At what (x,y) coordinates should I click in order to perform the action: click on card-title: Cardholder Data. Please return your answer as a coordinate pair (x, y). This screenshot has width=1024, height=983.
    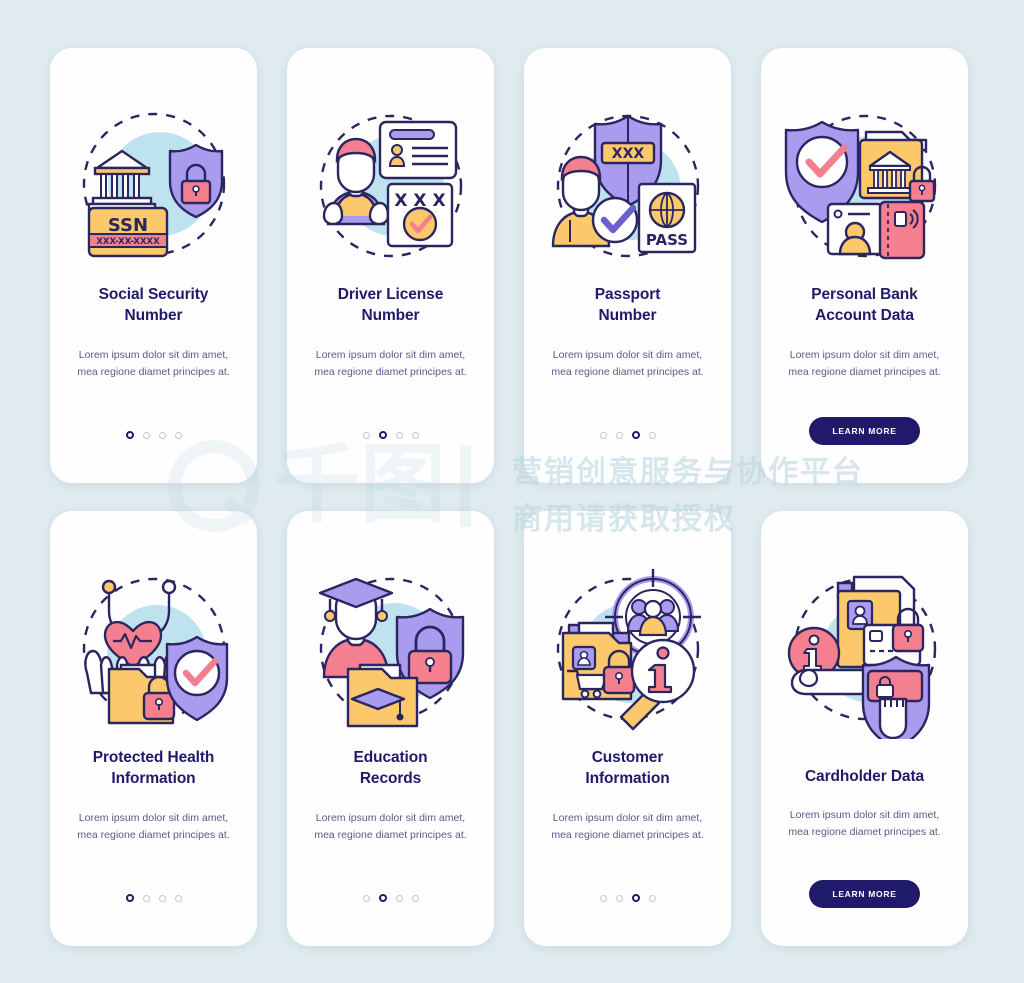
    Looking at the image, I should click on (864, 776).